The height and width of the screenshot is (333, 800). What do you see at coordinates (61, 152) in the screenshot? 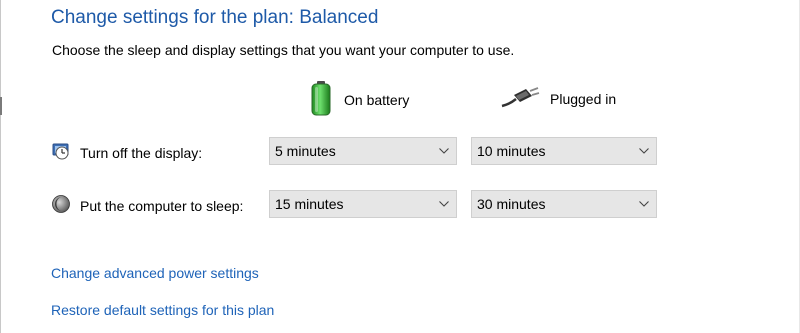
I see `display-icon` at bounding box center [61, 152].